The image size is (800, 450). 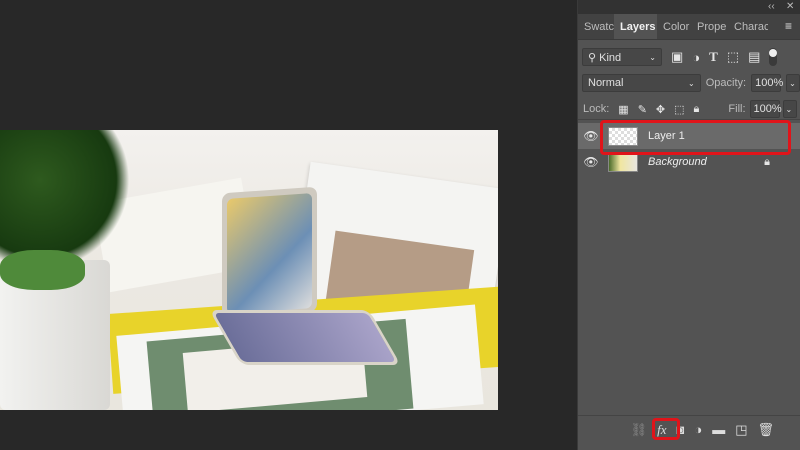 What do you see at coordinates (610, 57) in the screenshot?
I see `filter-kind-label: Kind` at bounding box center [610, 57].